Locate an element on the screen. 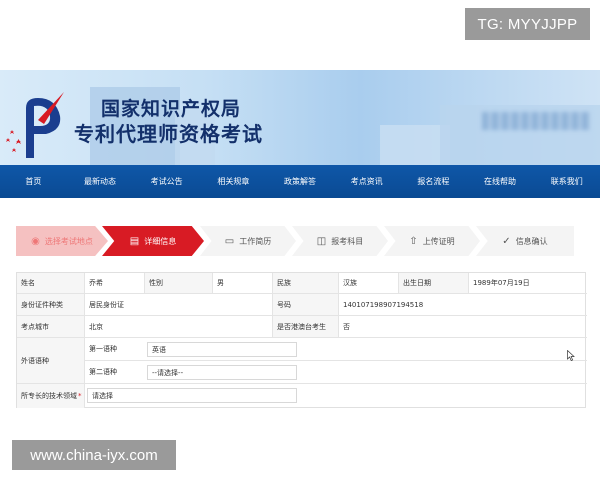 This screenshot has width=600, height=480. step-confirm: ✓ 信息确认 is located at coordinates (525, 241).